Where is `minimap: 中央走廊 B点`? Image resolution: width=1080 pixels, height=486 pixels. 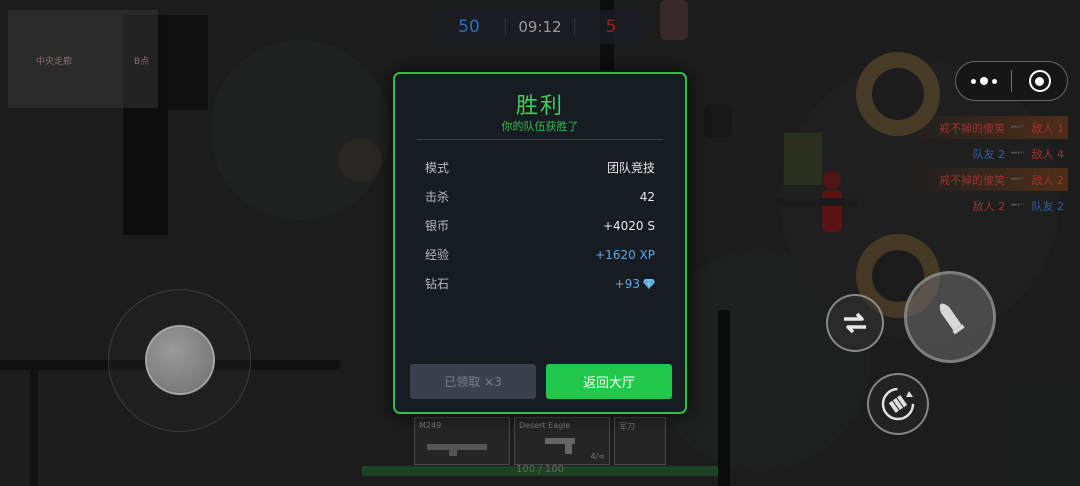
minimap: 中央走廊 B点 is located at coordinates (83, 59).